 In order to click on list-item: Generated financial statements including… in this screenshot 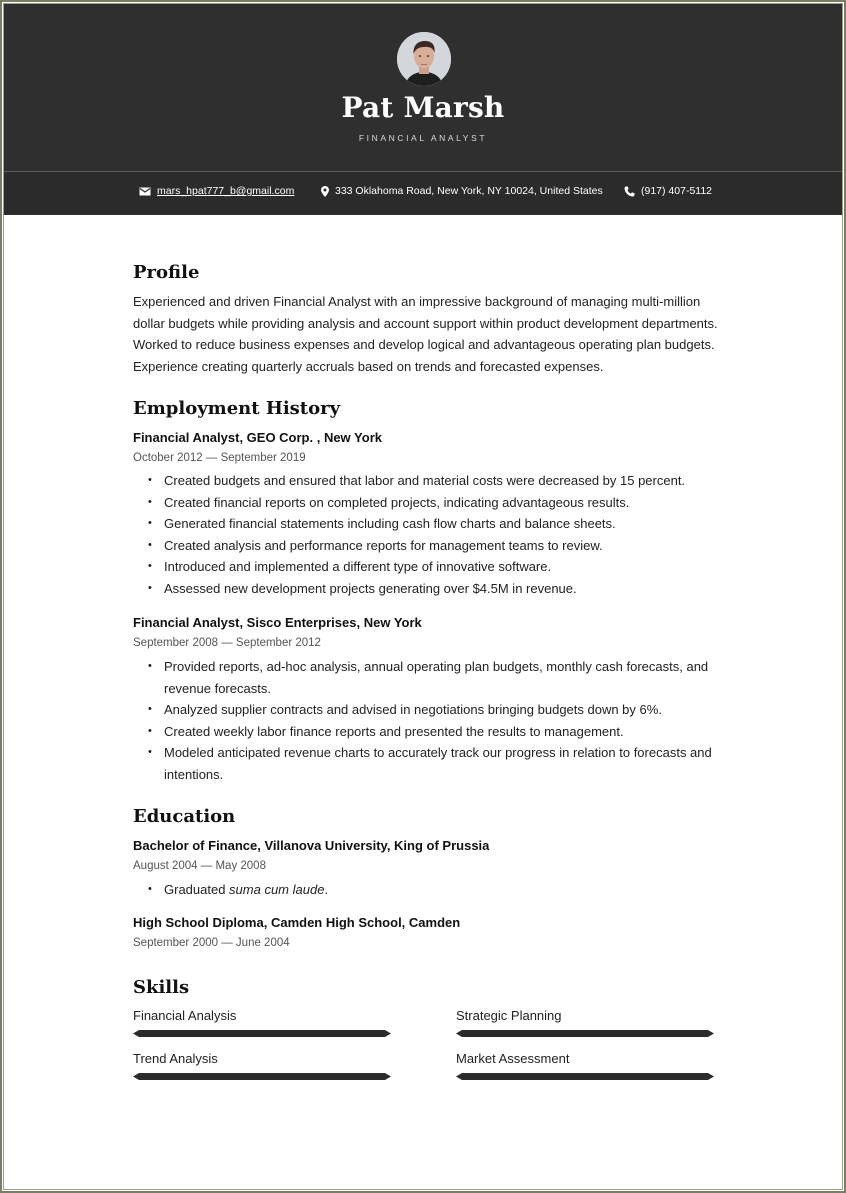, I will do `click(428, 524)`.